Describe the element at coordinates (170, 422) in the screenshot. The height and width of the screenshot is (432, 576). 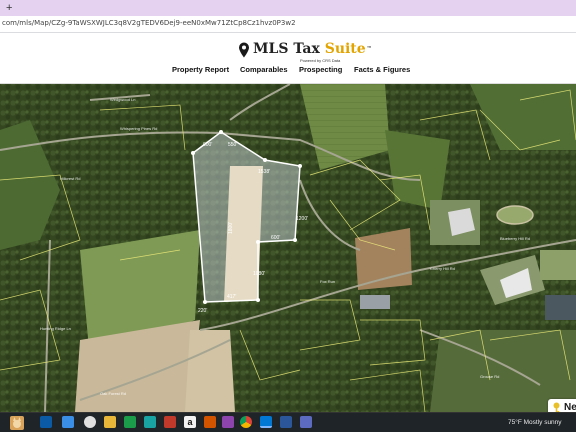
I see `powerpoint-icon` at that location.